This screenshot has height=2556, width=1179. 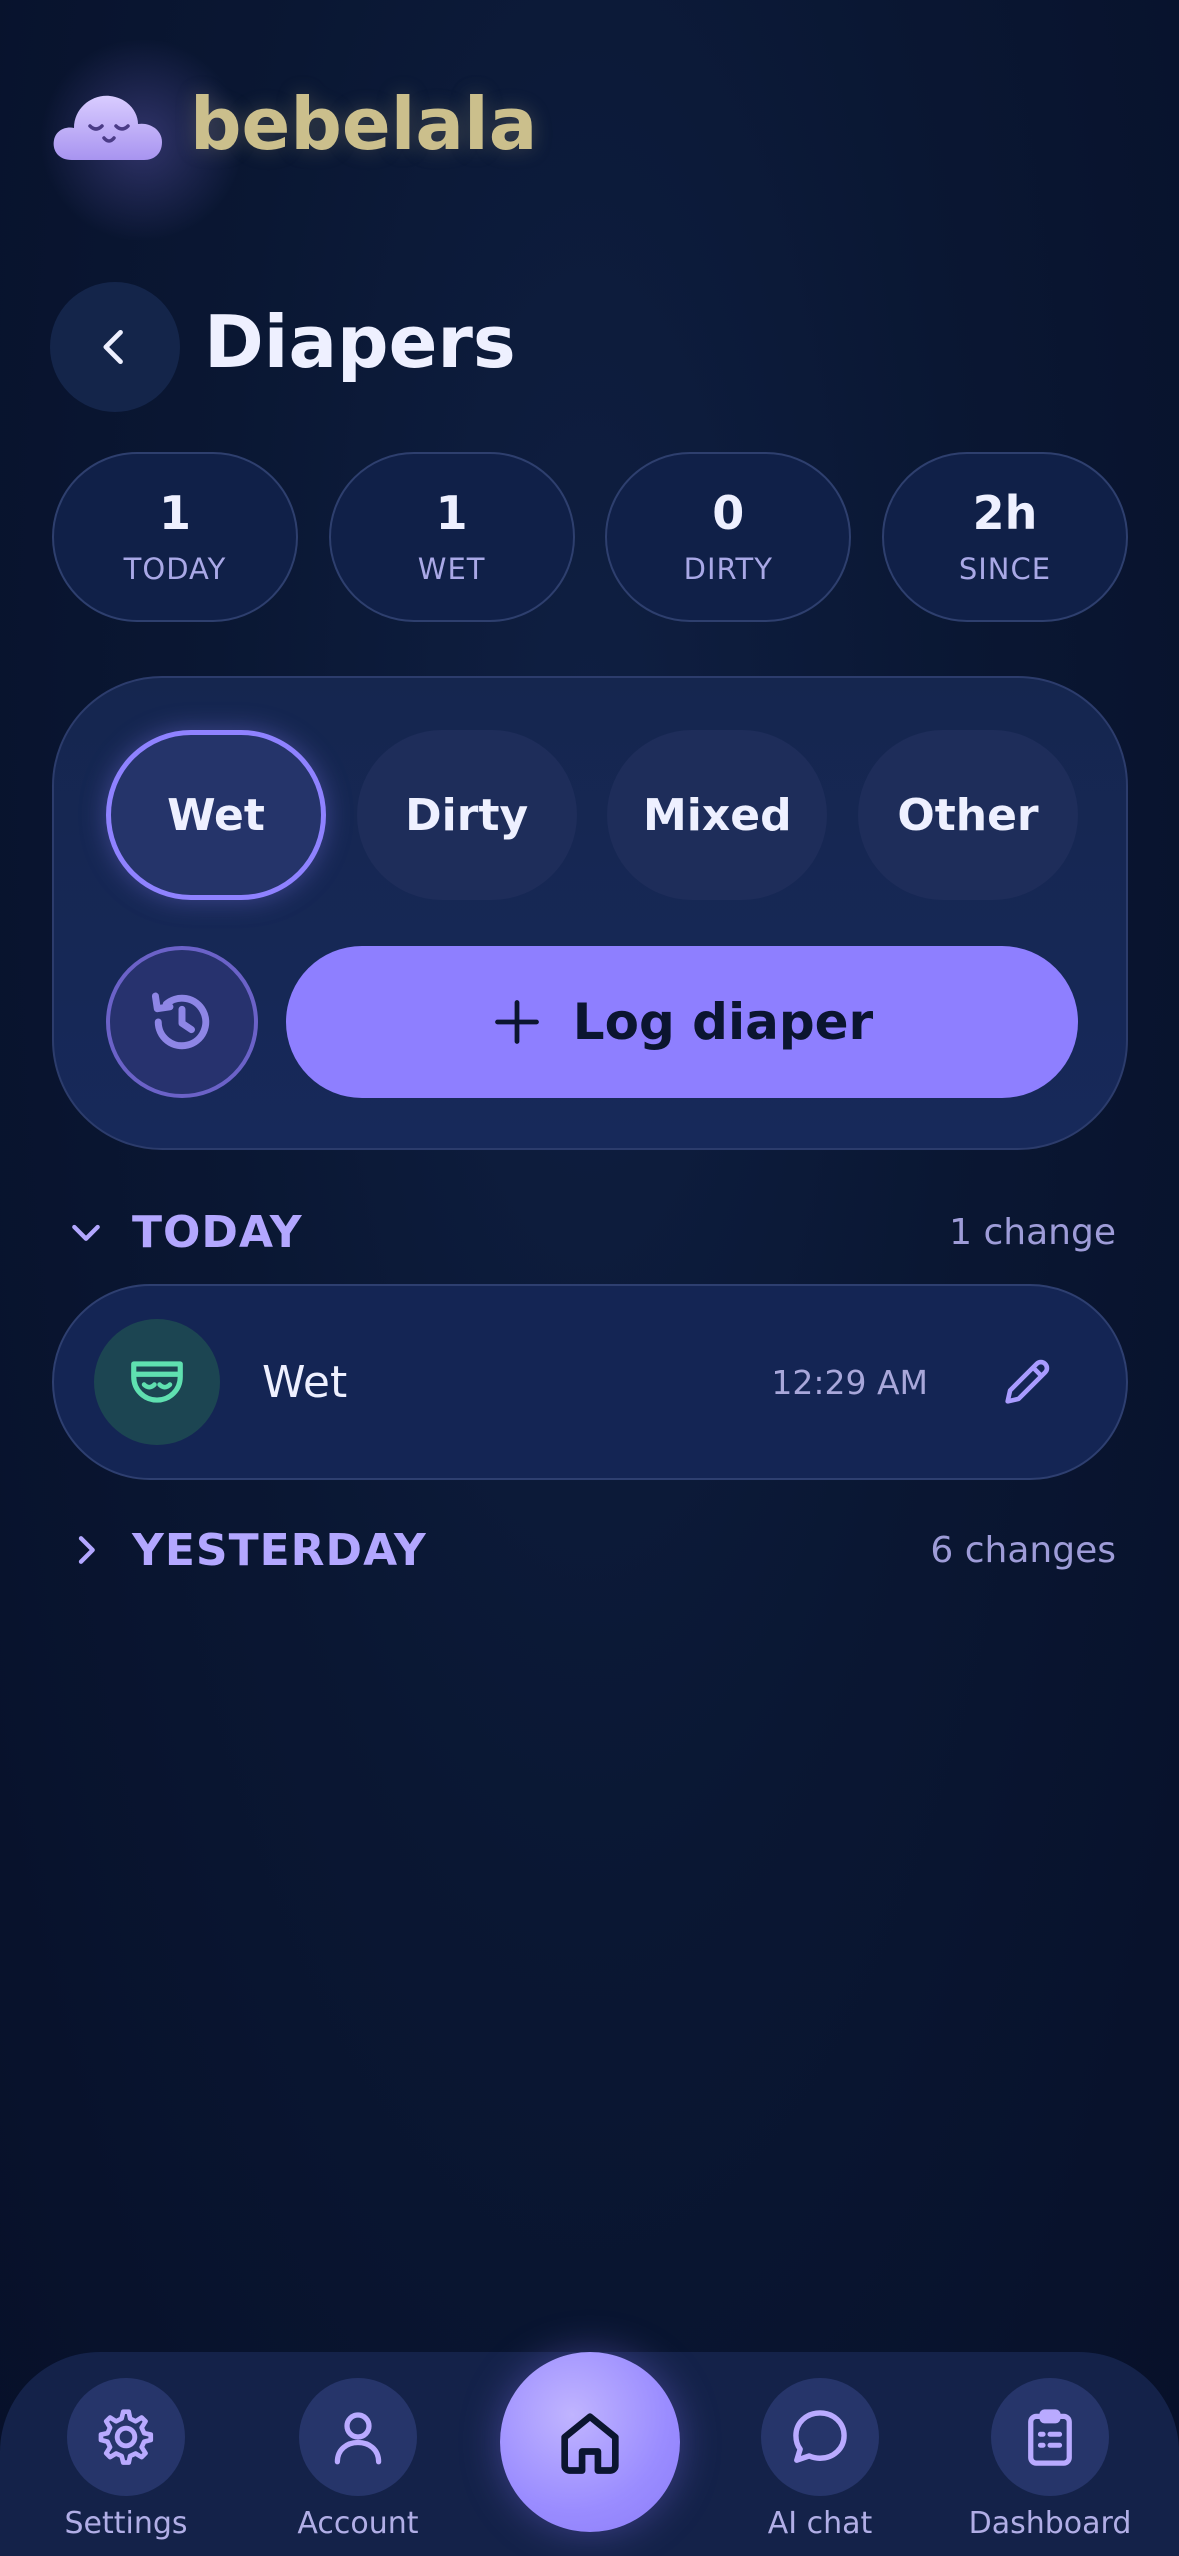 I want to click on section-count: 1 change, so click(x=1032, y=1232).